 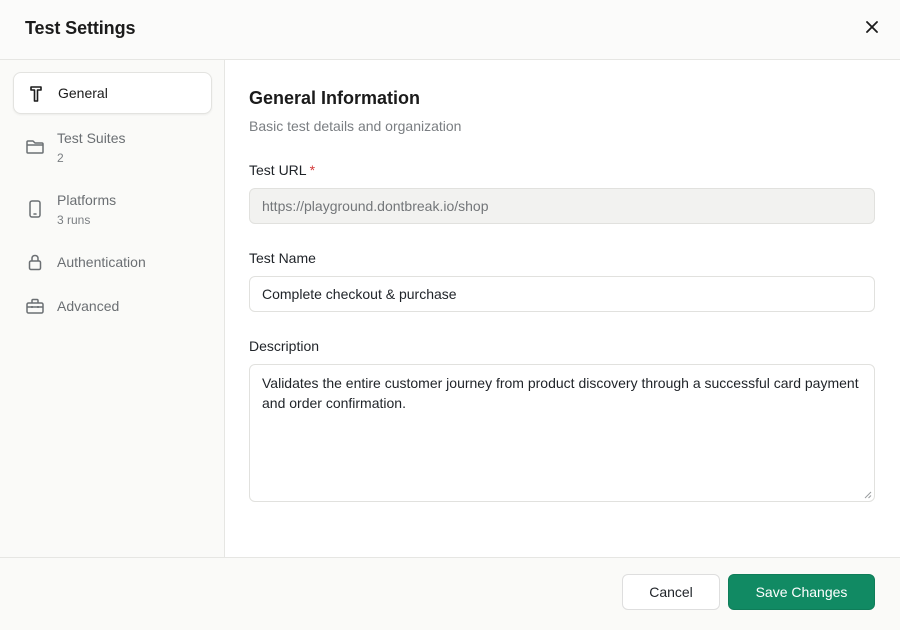 What do you see at coordinates (359, 294) in the screenshot?
I see `test-name-value: Complete checkout & purchase` at bounding box center [359, 294].